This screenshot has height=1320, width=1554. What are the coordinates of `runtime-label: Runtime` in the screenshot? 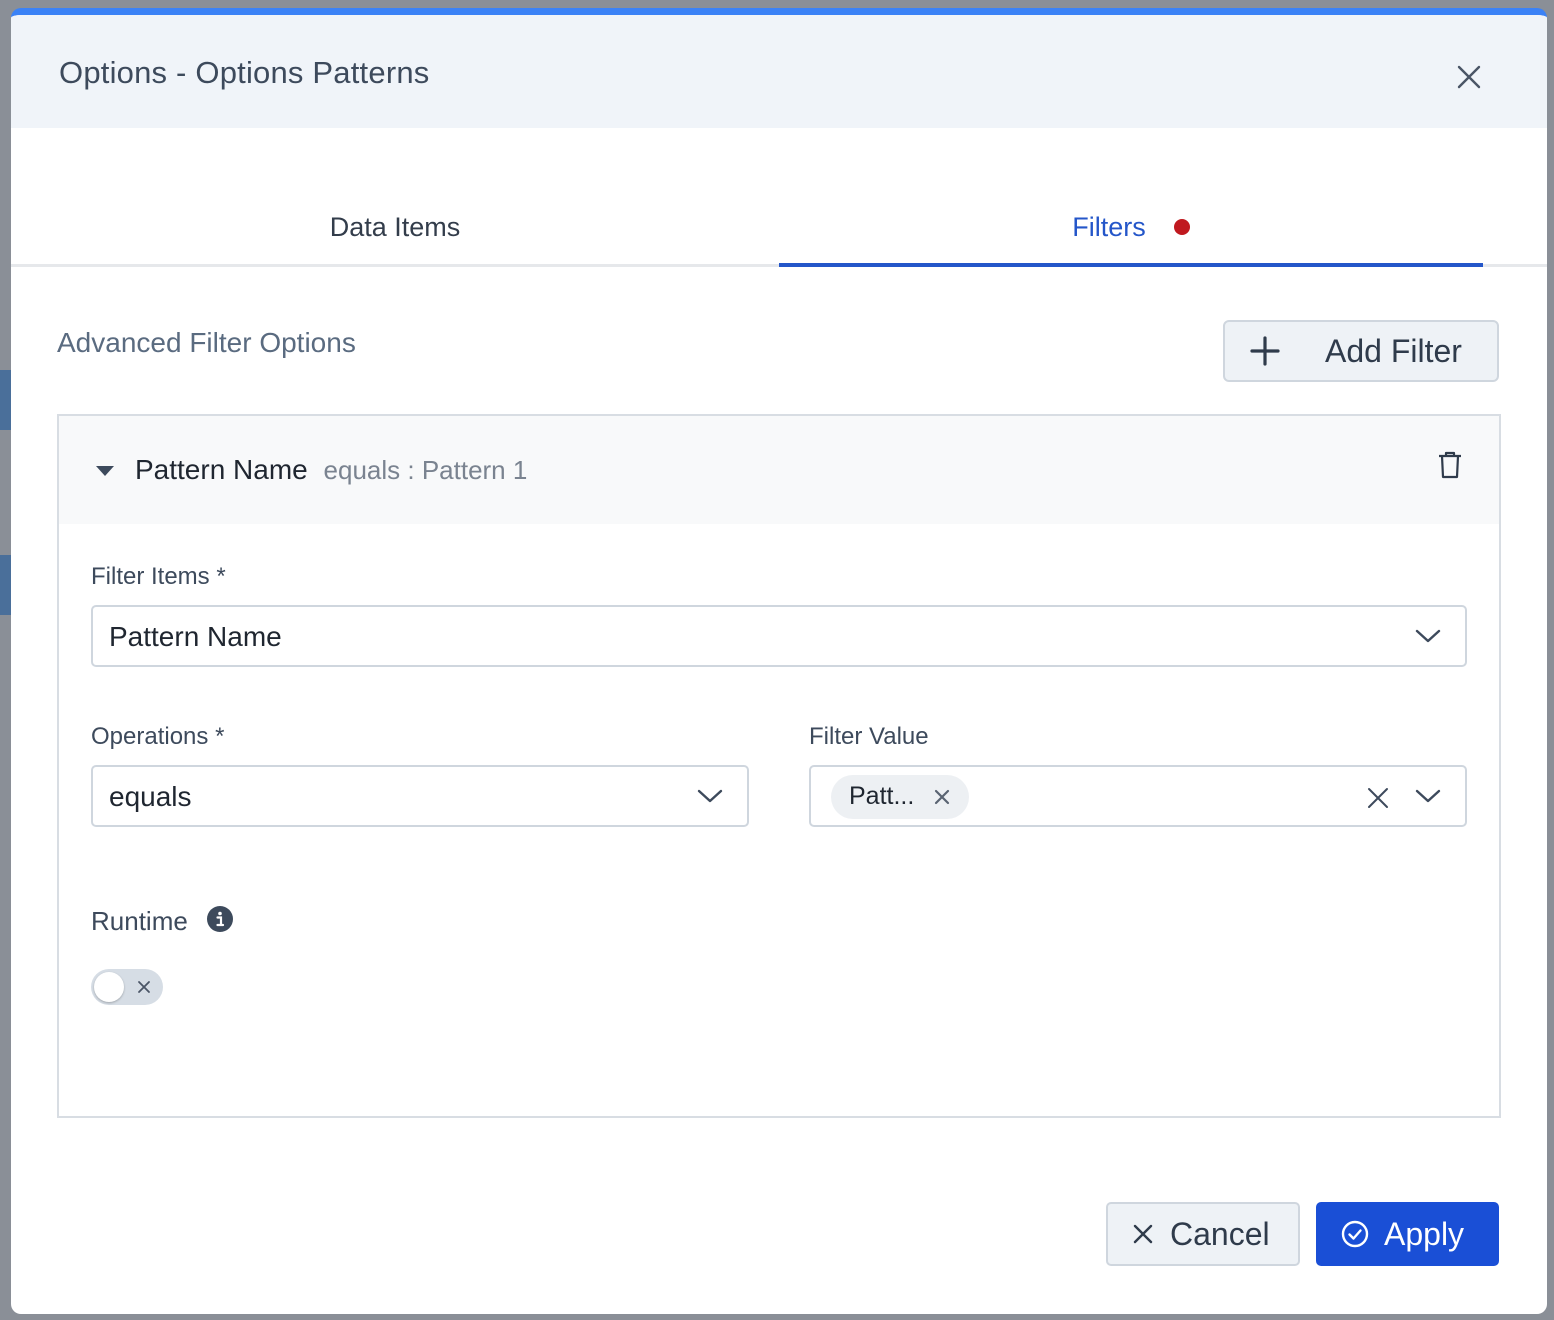 It's located at (139, 921).